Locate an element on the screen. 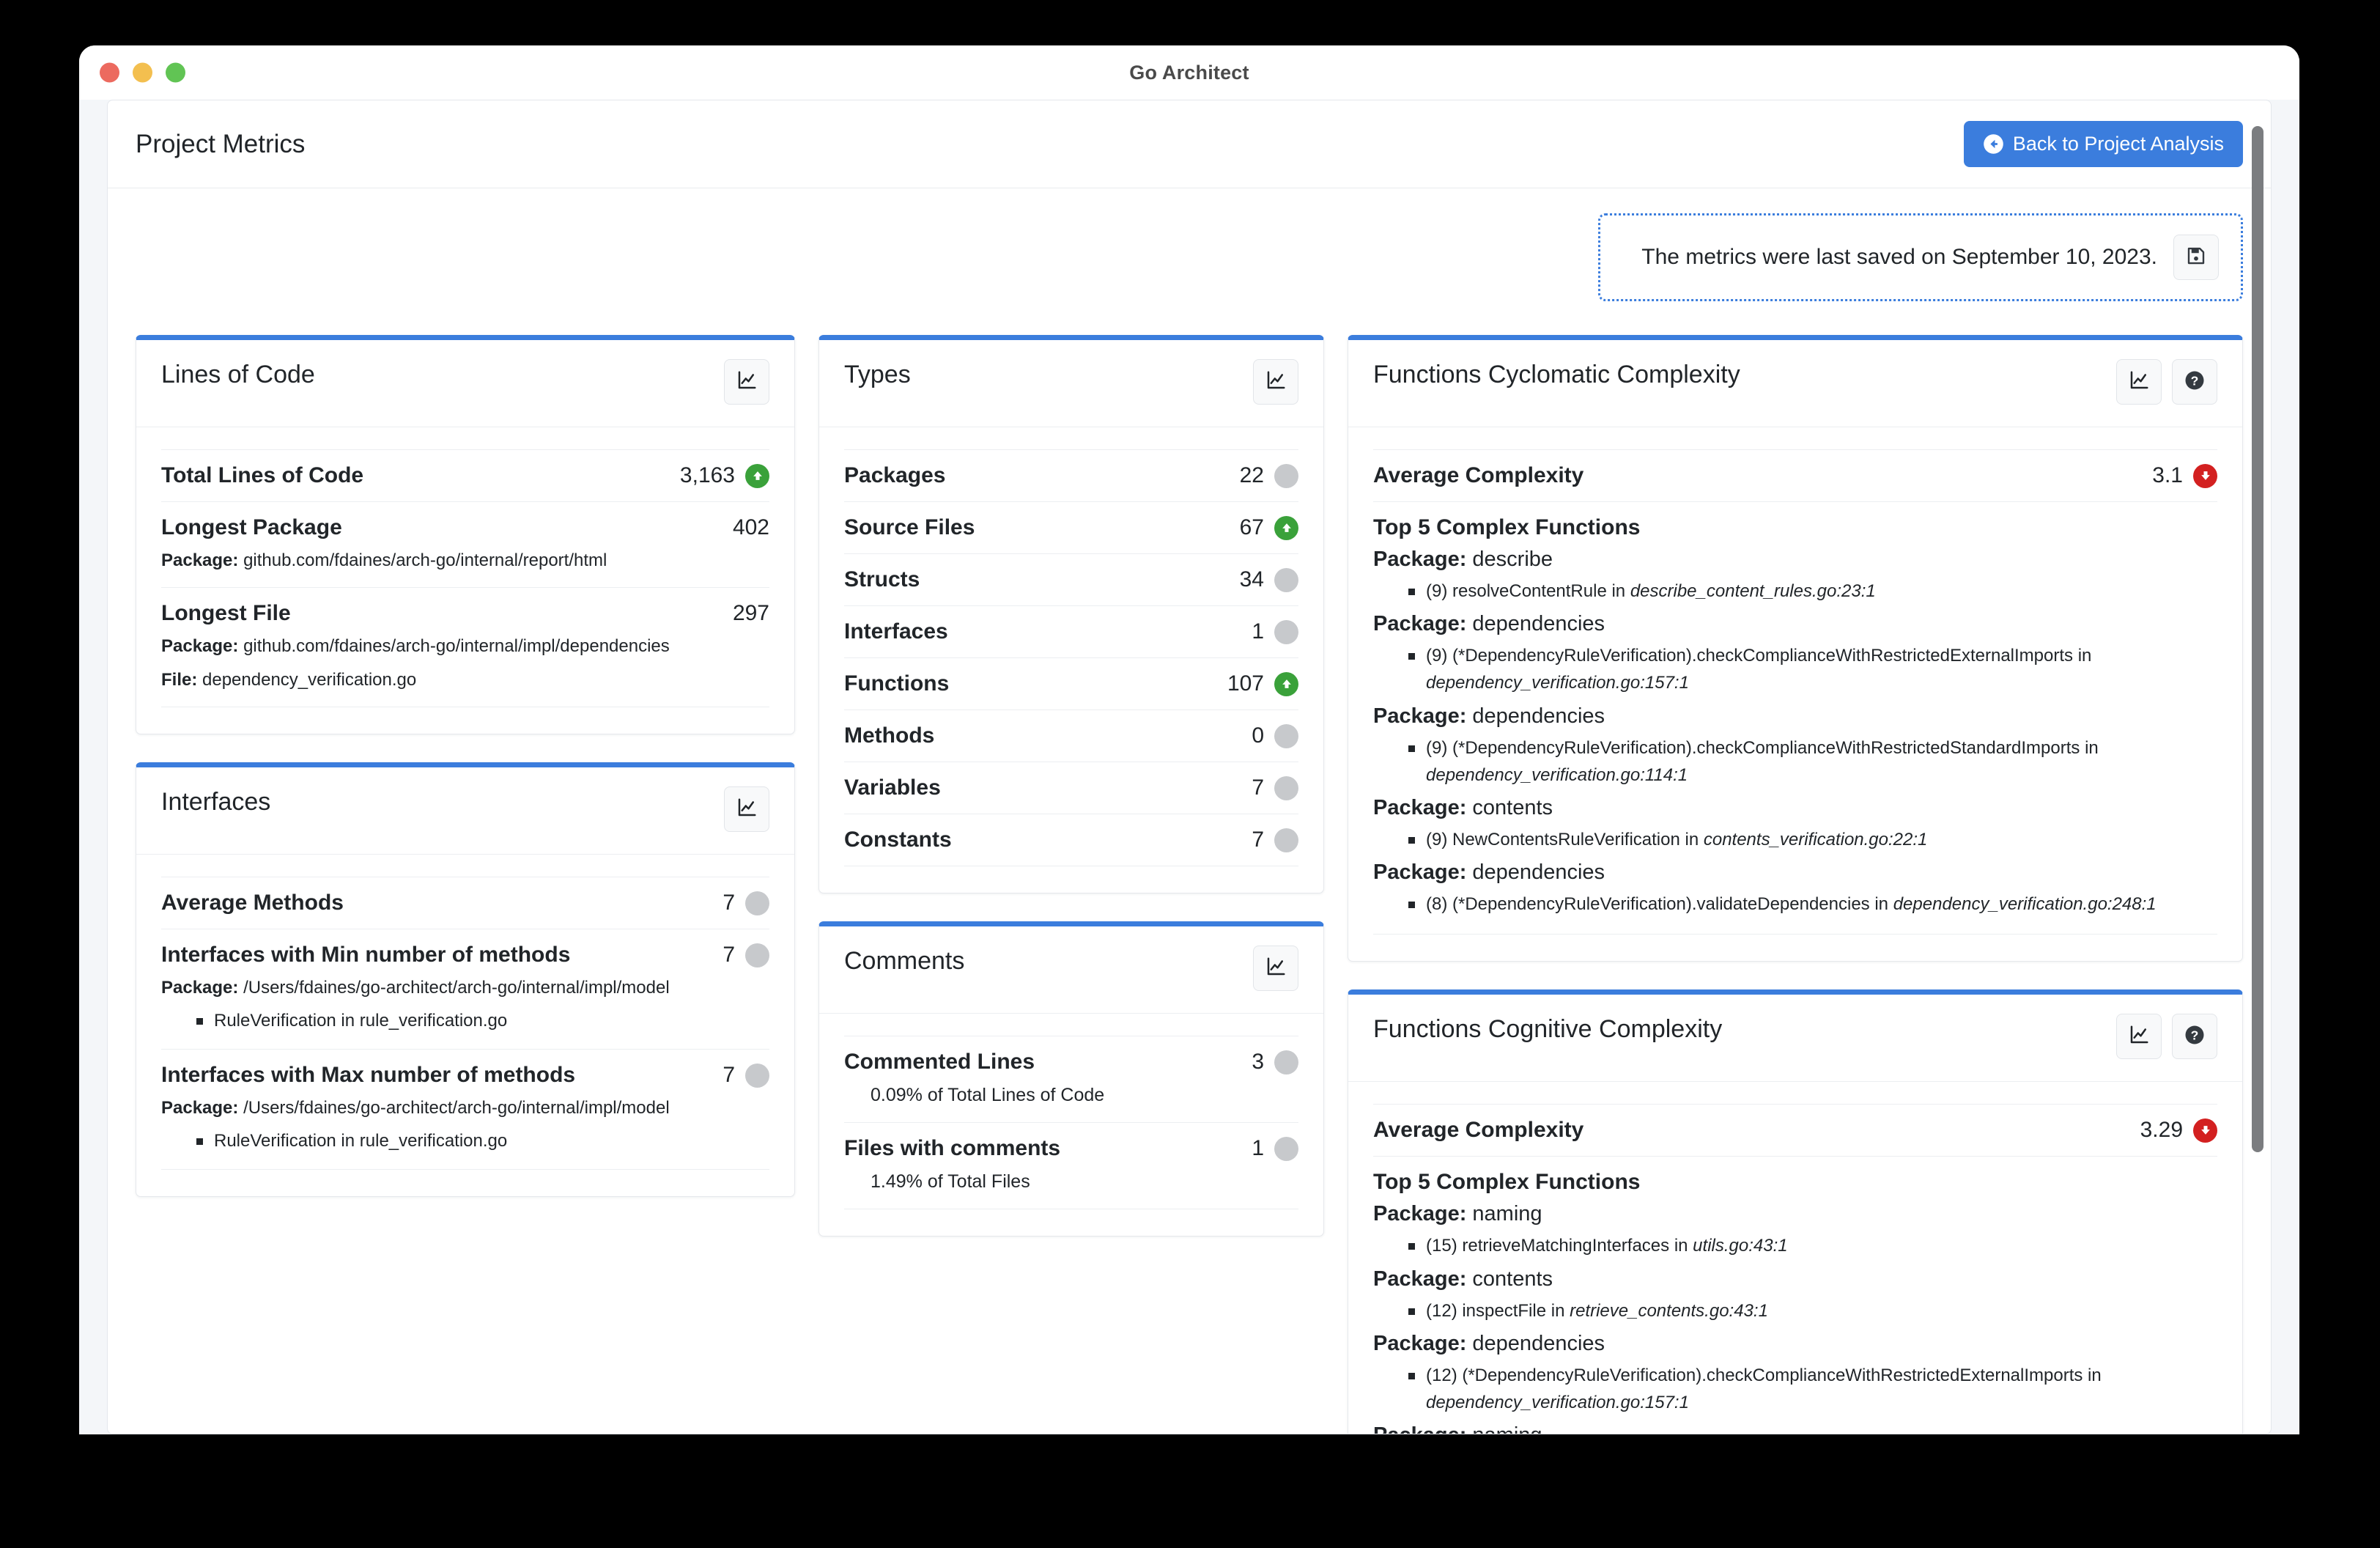 The height and width of the screenshot is (1548, 2380). list-item: Average Complexity 3.1 is located at coordinates (1795, 476).